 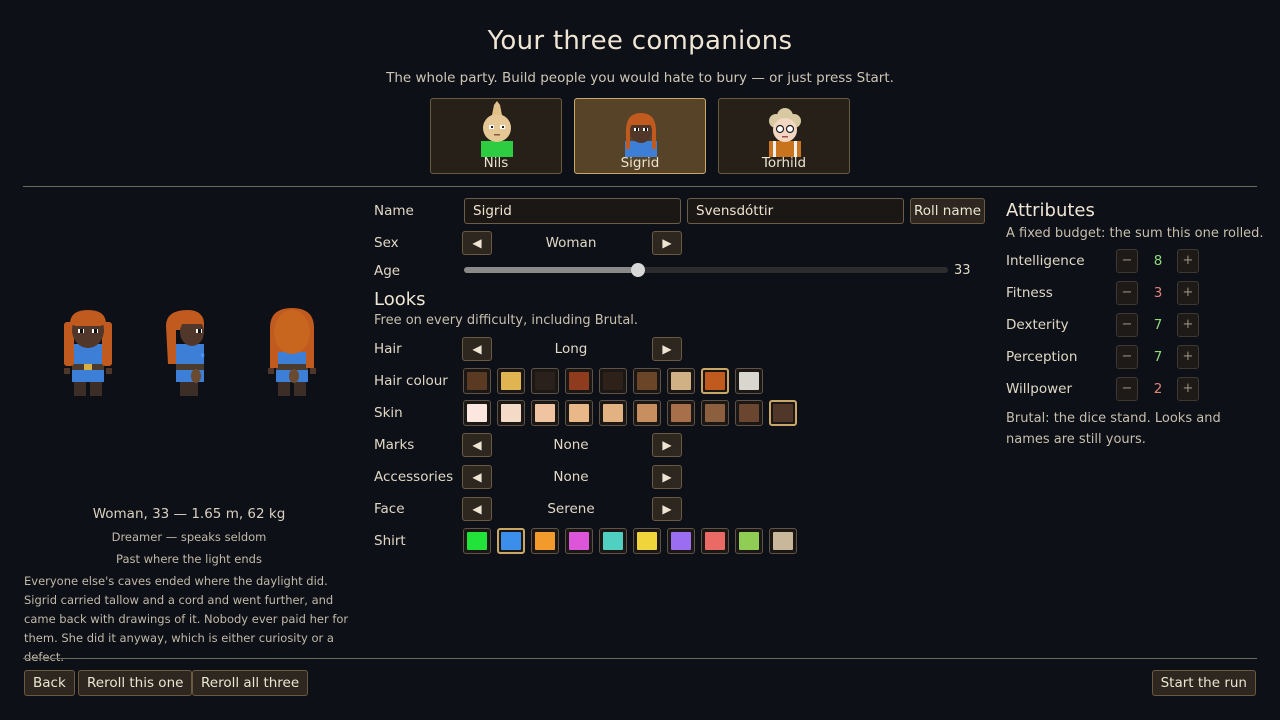 What do you see at coordinates (1188, 293) in the screenshot?
I see `fitness-increase-button: +` at bounding box center [1188, 293].